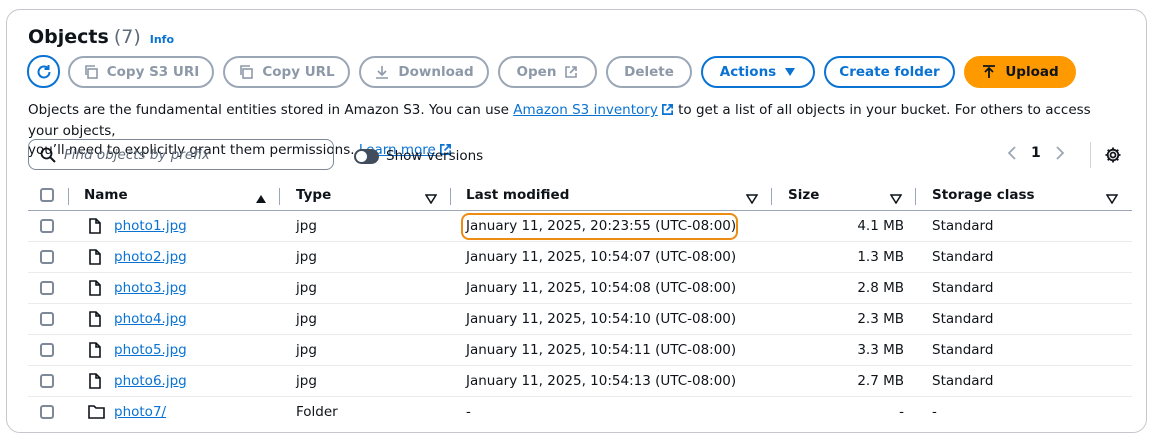 The width and height of the screenshot is (1157, 442). Describe the element at coordinates (934, 412) in the screenshot. I see `object-storage-class: -` at that location.